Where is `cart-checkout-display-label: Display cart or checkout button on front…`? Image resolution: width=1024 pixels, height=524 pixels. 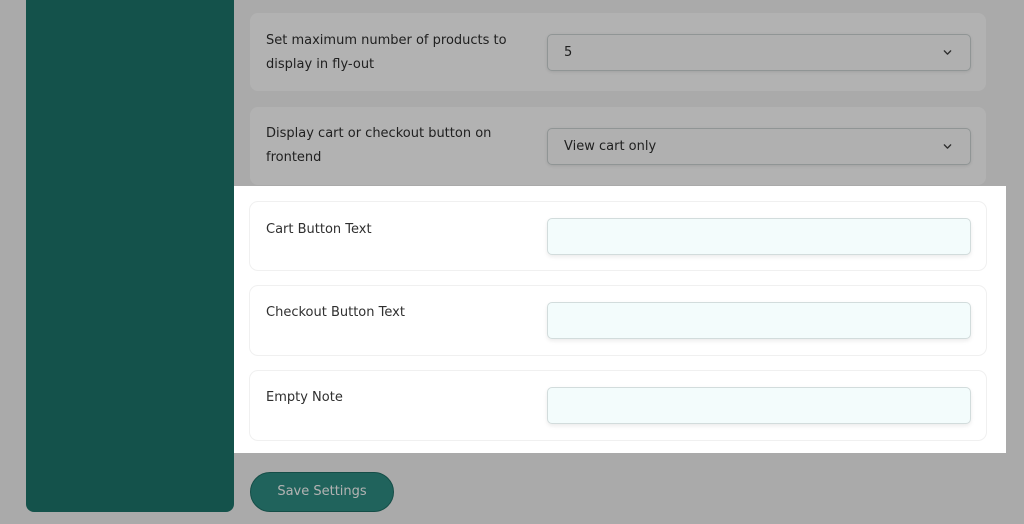 cart-checkout-display-label: Display cart or checkout button on front… is located at coordinates (379, 145).